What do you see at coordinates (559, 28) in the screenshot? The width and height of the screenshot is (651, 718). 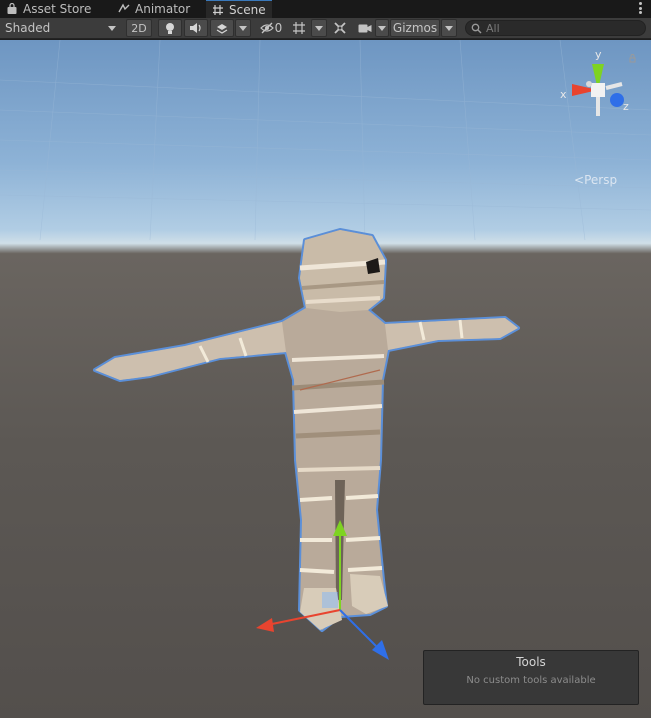 I see `search-input` at bounding box center [559, 28].